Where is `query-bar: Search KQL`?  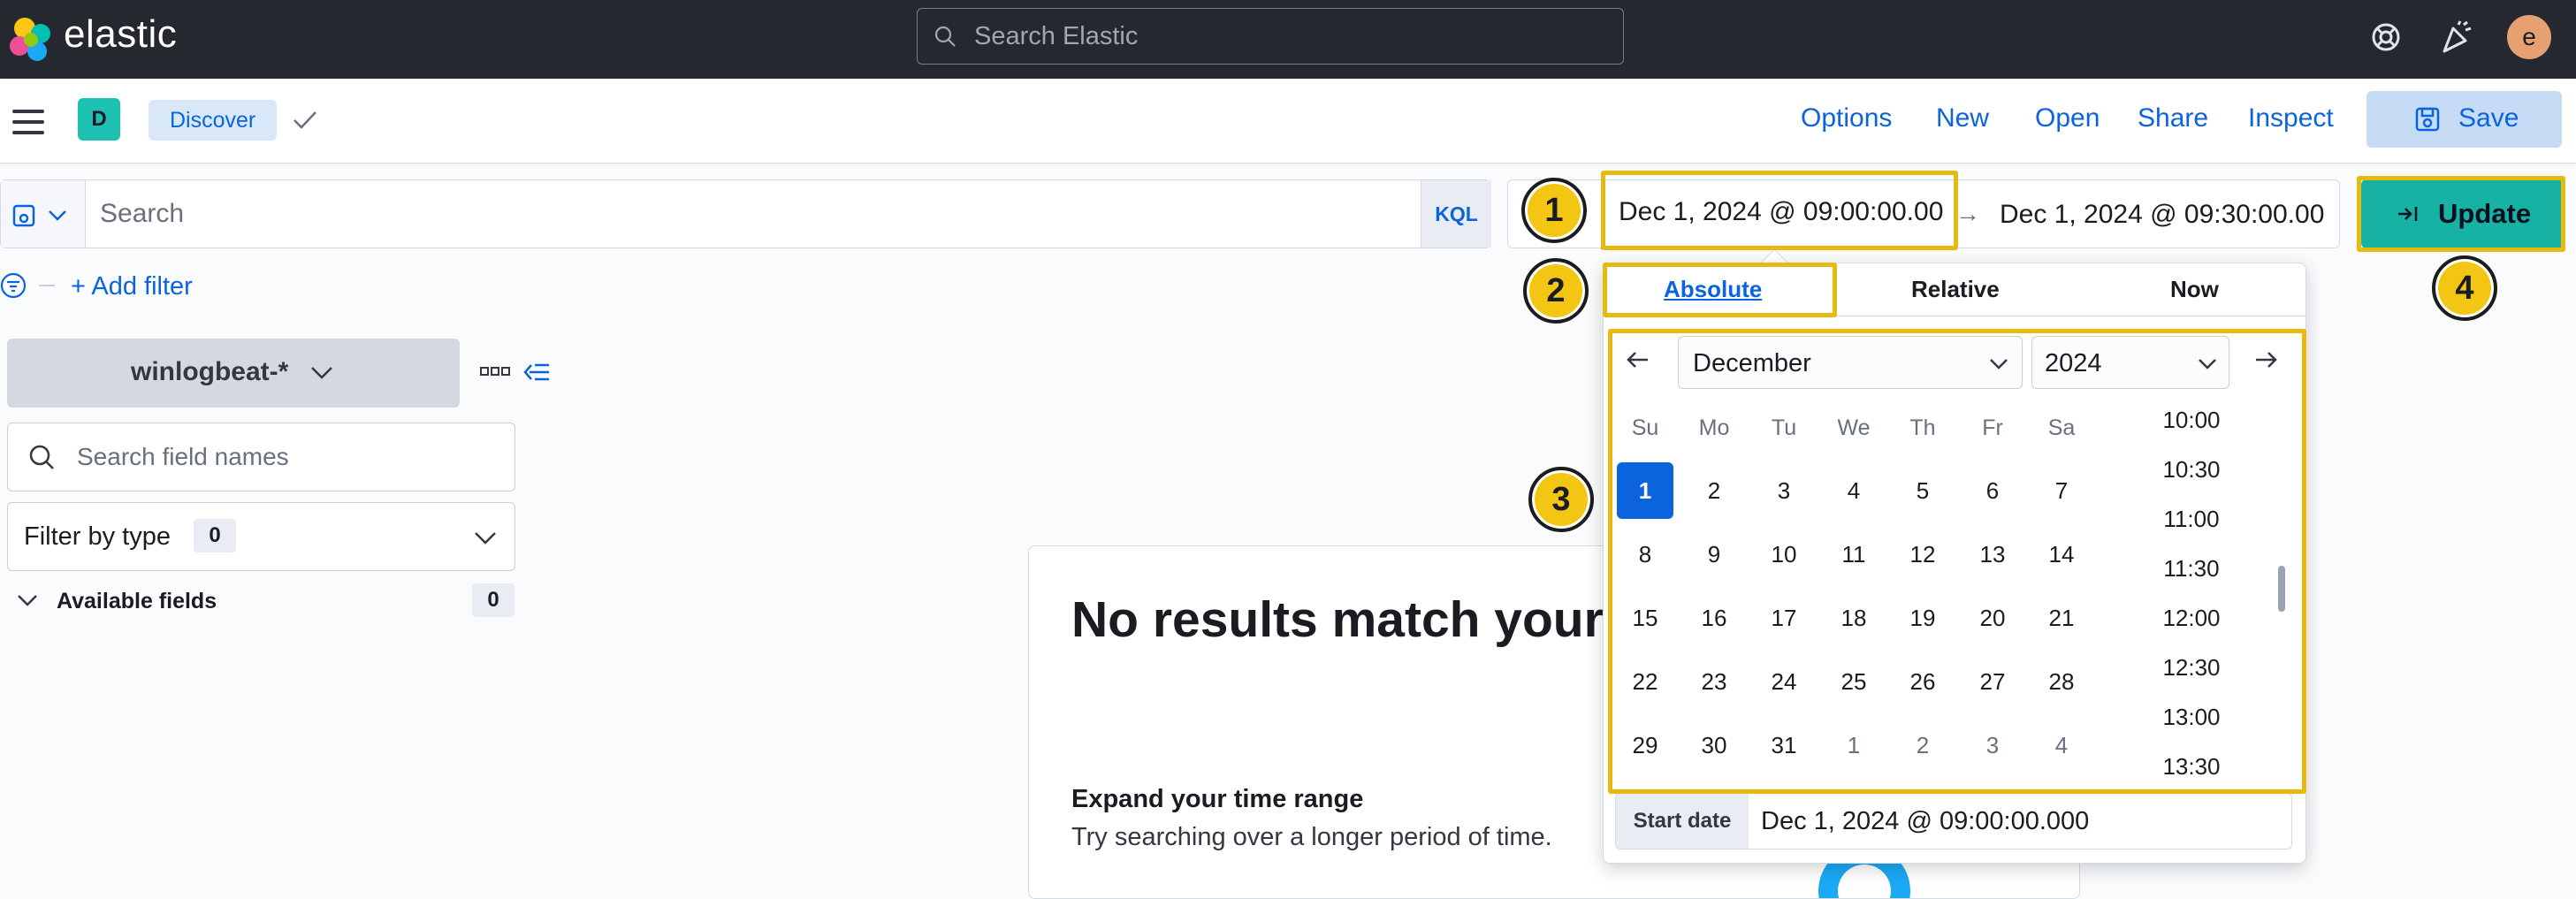 query-bar: Search KQL is located at coordinates (745, 213).